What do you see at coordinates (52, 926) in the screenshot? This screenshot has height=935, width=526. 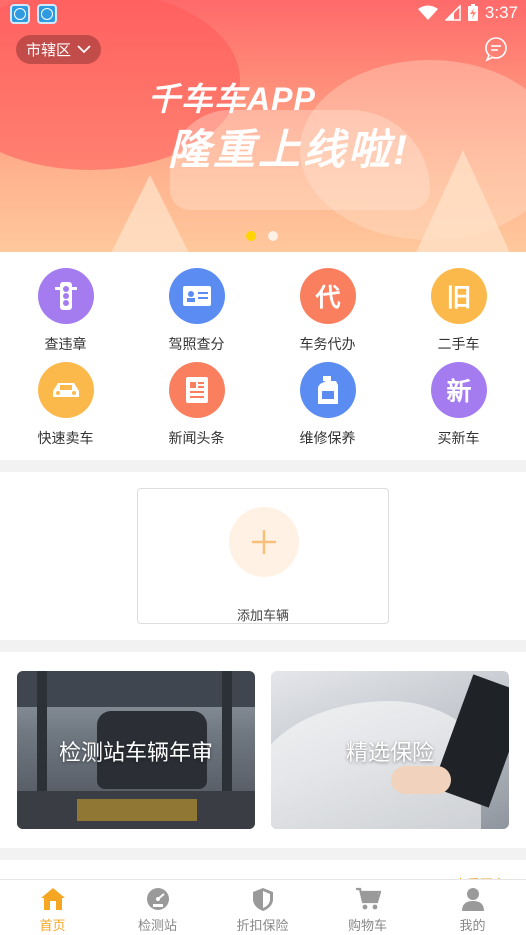 I see `tab-label: 首页` at bounding box center [52, 926].